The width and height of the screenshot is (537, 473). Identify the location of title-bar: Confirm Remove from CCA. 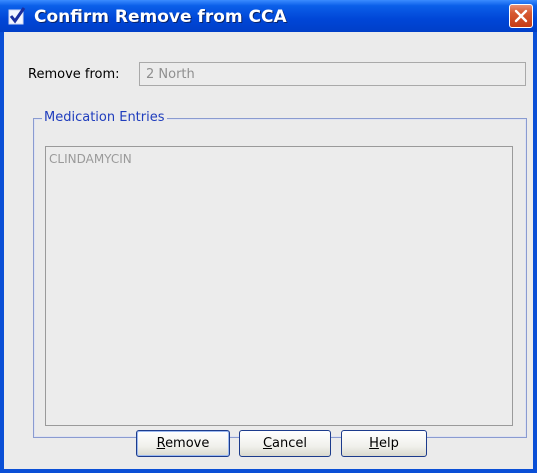
(268, 16).